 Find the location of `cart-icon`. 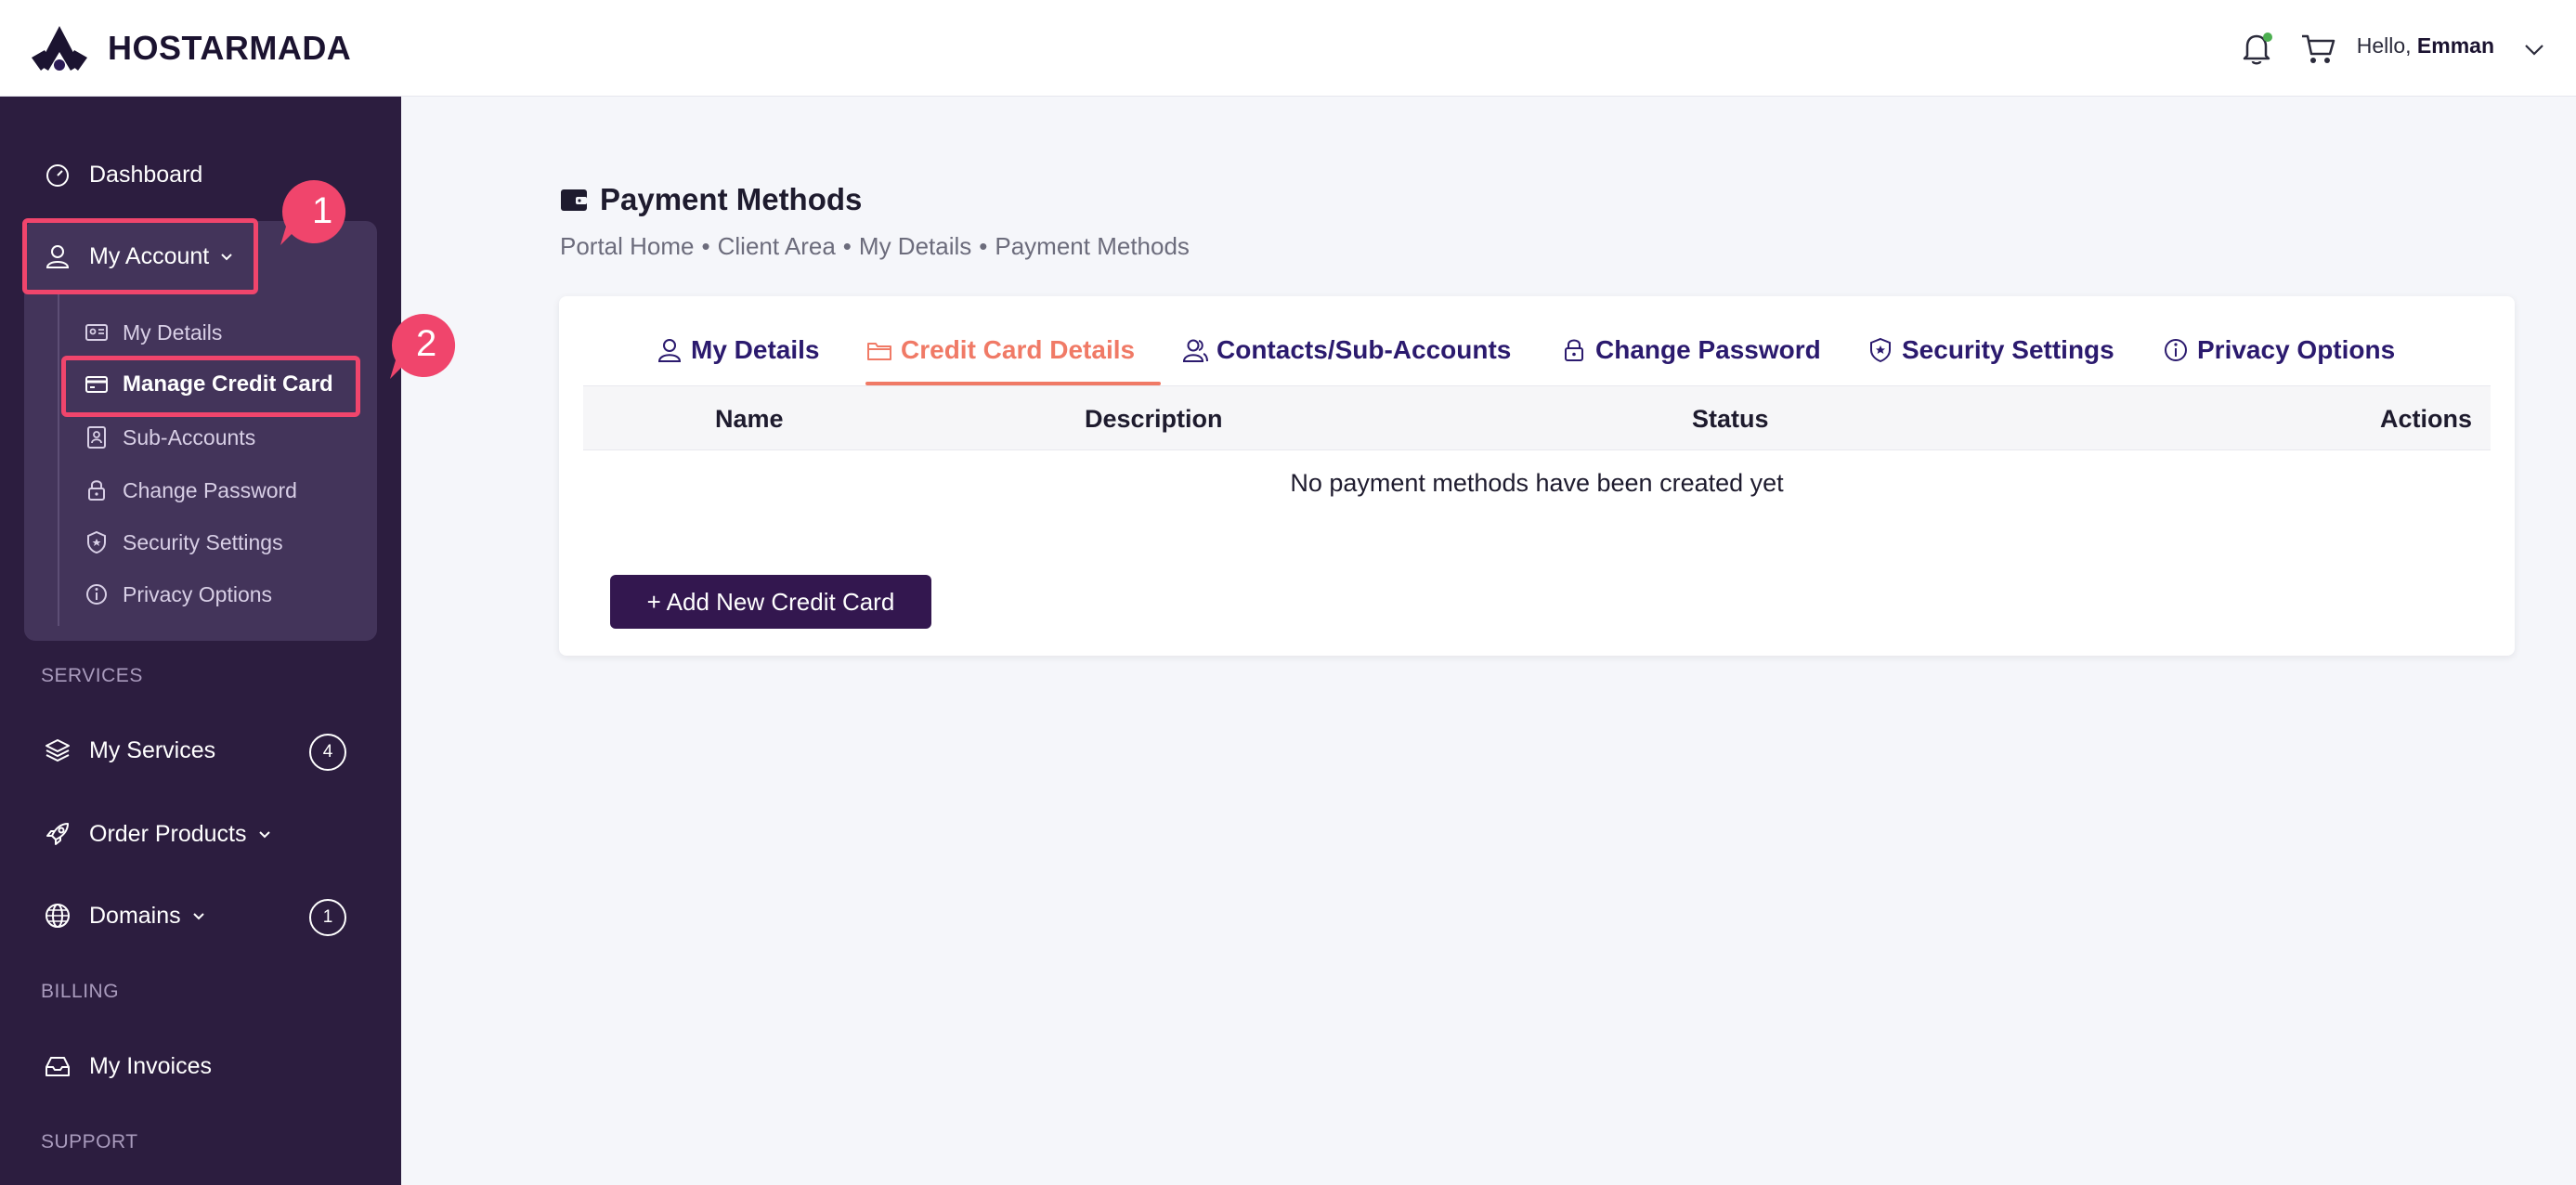

cart-icon is located at coordinates (2317, 48).